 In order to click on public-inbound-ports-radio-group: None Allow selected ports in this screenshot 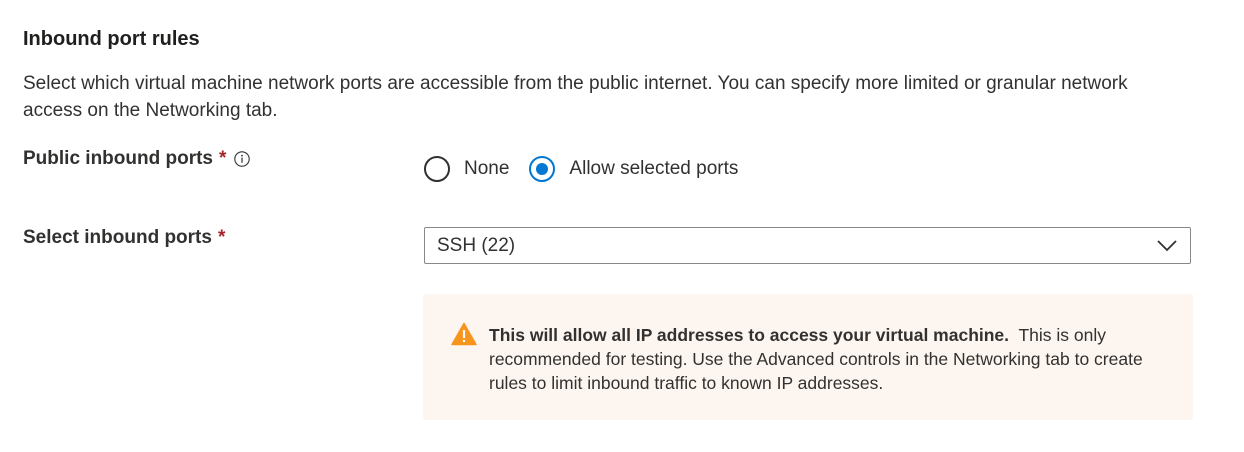, I will do `click(591, 169)`.